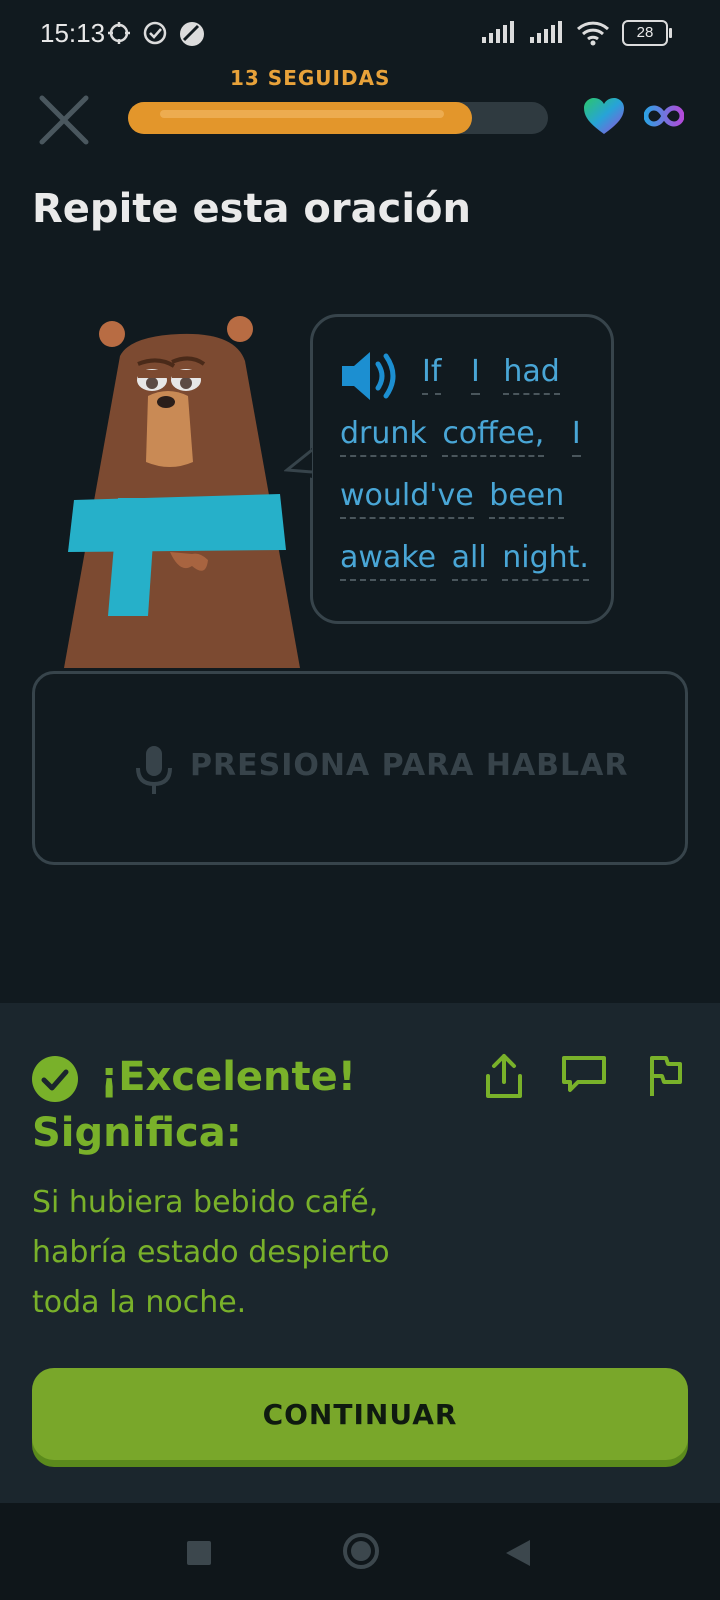 This screenshot has width=720, height=1600. Describe the element at coordinates (228, 1077) in the screenshot. I see `result-heading: ¡Excelente!` at that location.